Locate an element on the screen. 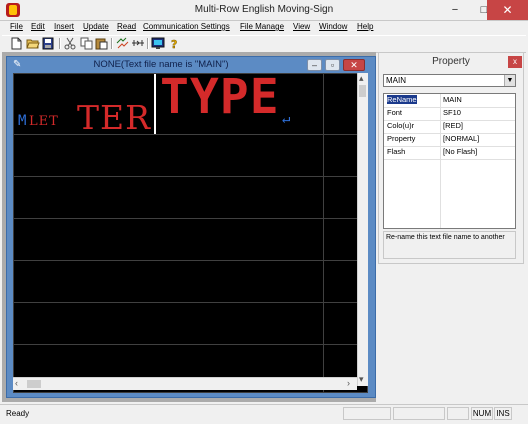 This screenshot has width=528, height=424. menu-help: Help is located at coordinates (365, 26).